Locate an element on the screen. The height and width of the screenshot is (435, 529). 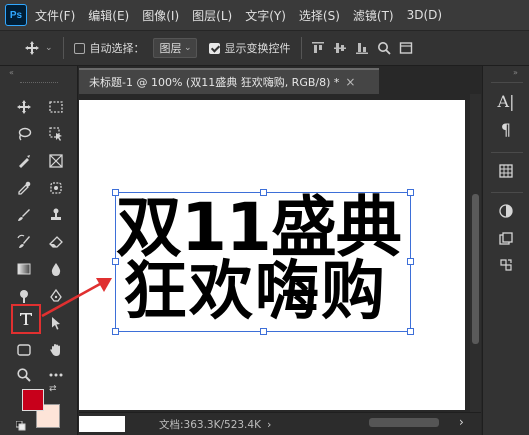
document-tab-bar: 未标题-1 @ 100% (双11盛典 狂欢嗨购, RGB/8) * × is located at coordinates (280, 81).